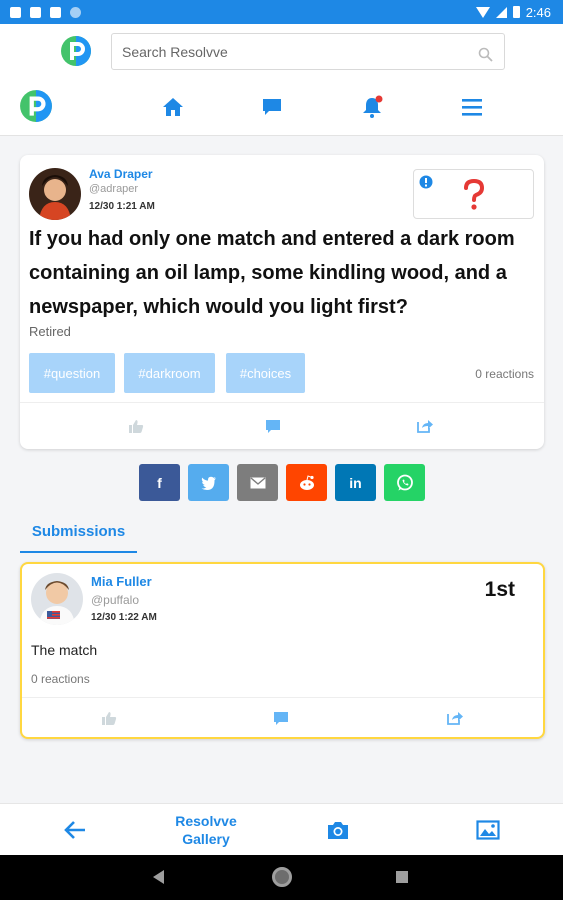 This screenshot has height=900, width=563. What do you see at coordinates (486, 55) in the screenshot?
I see `search-icon` at bounding box center [486, 55].